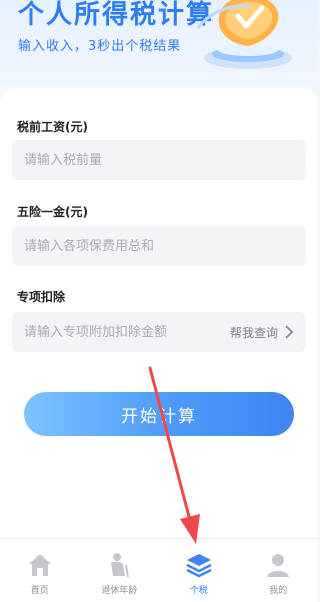 The width and height of the screenshot is (320, 602). I want to click on salary-field, so click(159, 160).